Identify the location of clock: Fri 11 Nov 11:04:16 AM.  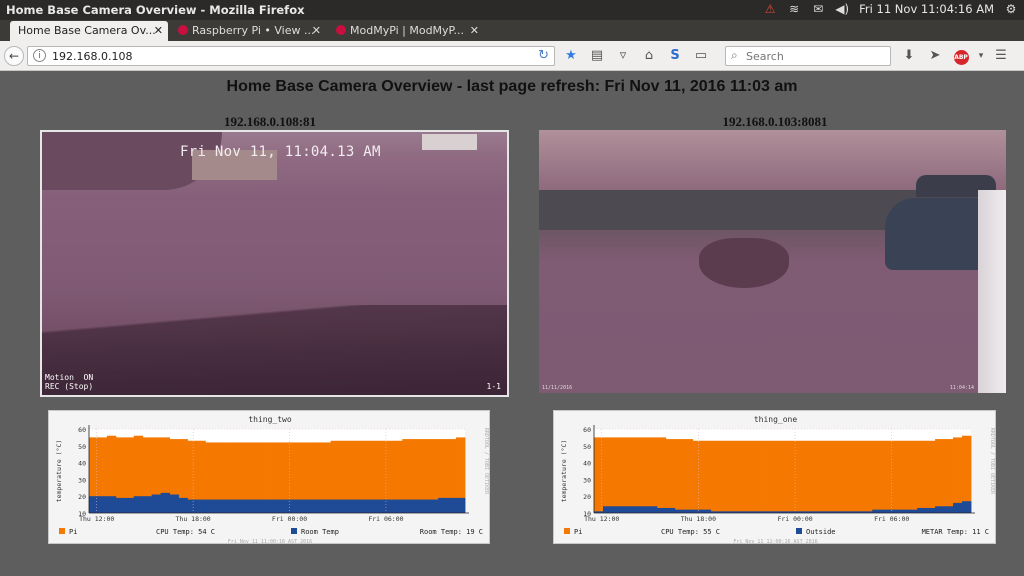
(926, 9).